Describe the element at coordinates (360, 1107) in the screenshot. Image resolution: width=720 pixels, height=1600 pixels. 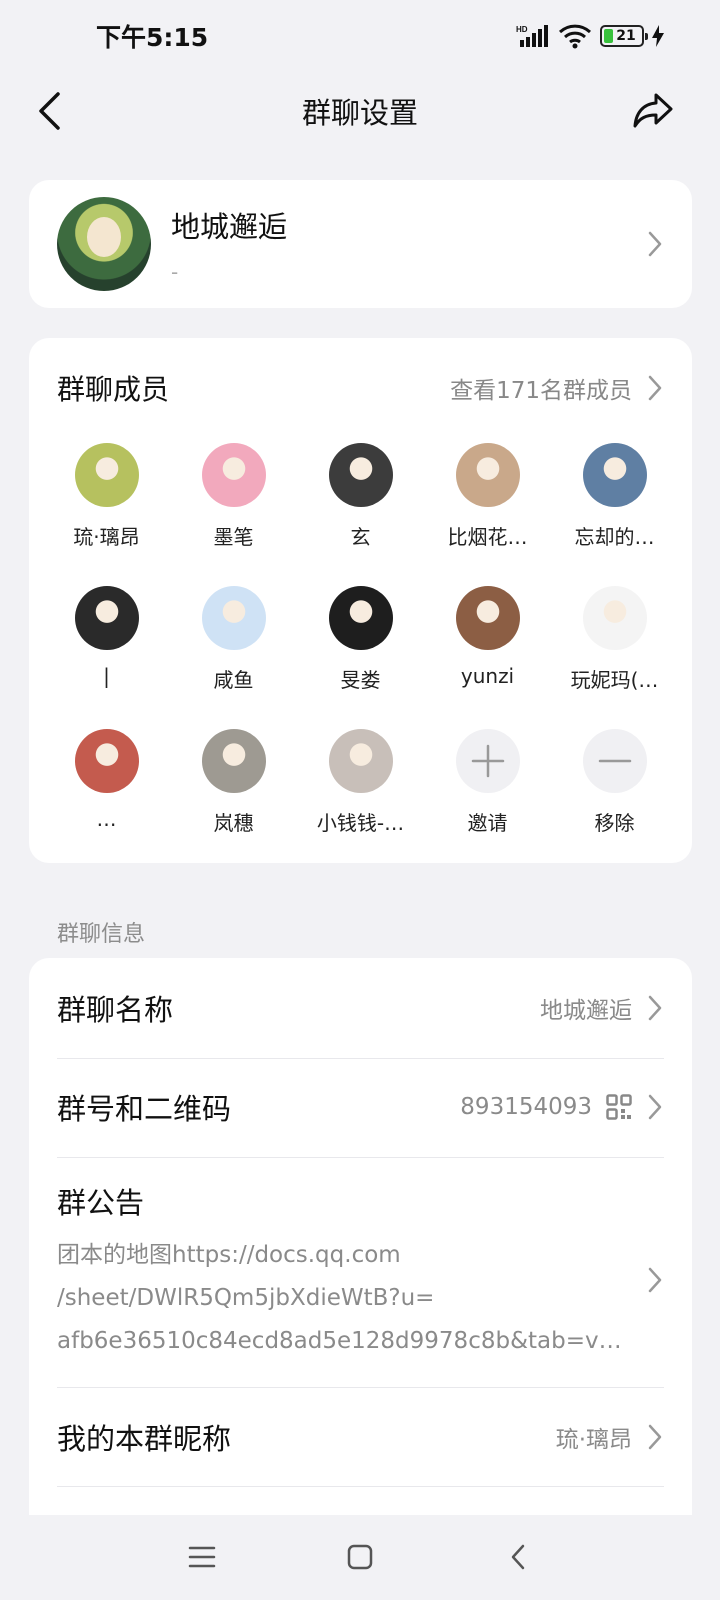
I see `row-group-id: 群号和二维码 893154093` at that location.